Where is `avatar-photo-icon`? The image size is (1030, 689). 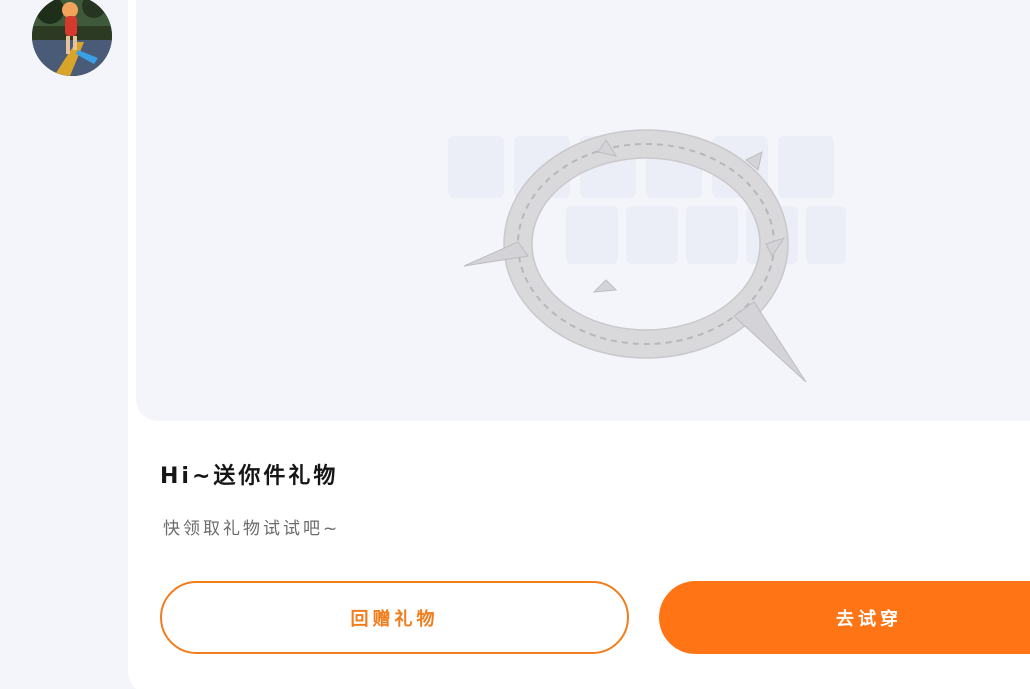 avatar-photo-icon is located at coordinates (72, 38).